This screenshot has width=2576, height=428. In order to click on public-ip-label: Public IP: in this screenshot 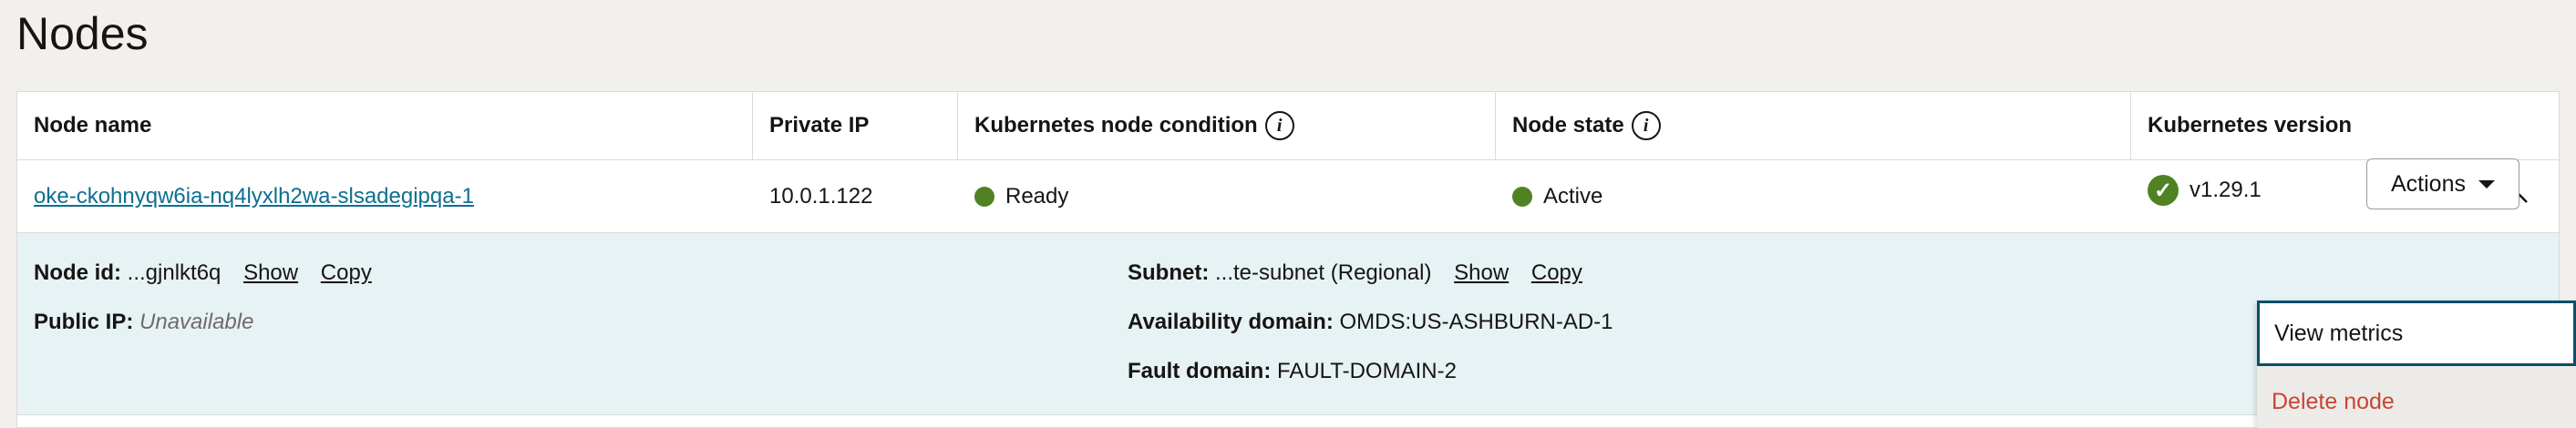, I will do `click(84, 322)`.